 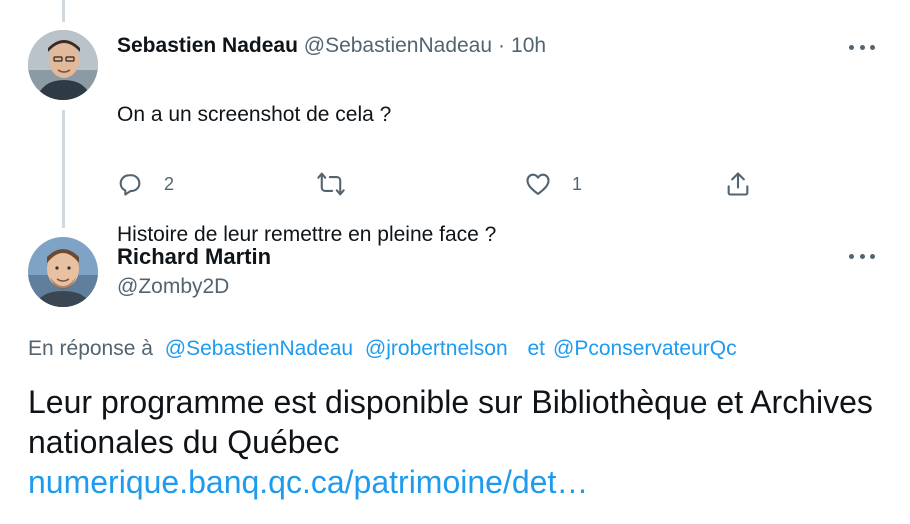 What do you see at coordinates (145, 184) in the screenshot?
I see `reply-button: 2` at bounding box center [145, 184].